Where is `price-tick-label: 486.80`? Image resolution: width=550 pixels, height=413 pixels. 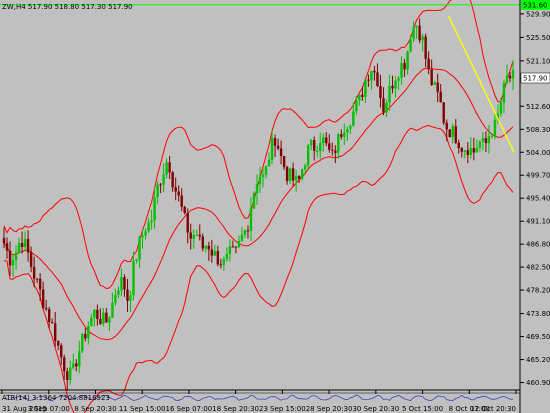 price-tick-label: 486.80 is located at coordinates (538, 245).